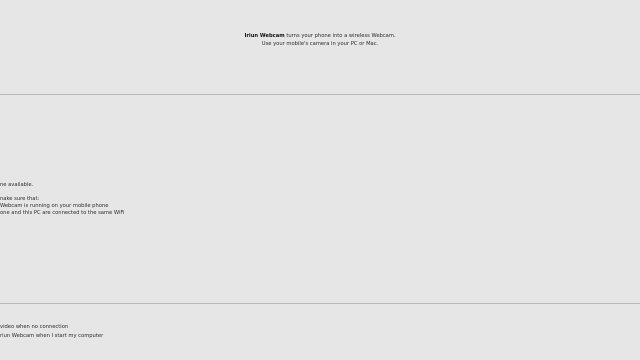 Image resolution: width=640 pixels, height=360 pixels. Describe the element at coordinates (54, 206) in the screenshot. I see `status-check-item-1: Webcam is running on your mobile phone` at that location.